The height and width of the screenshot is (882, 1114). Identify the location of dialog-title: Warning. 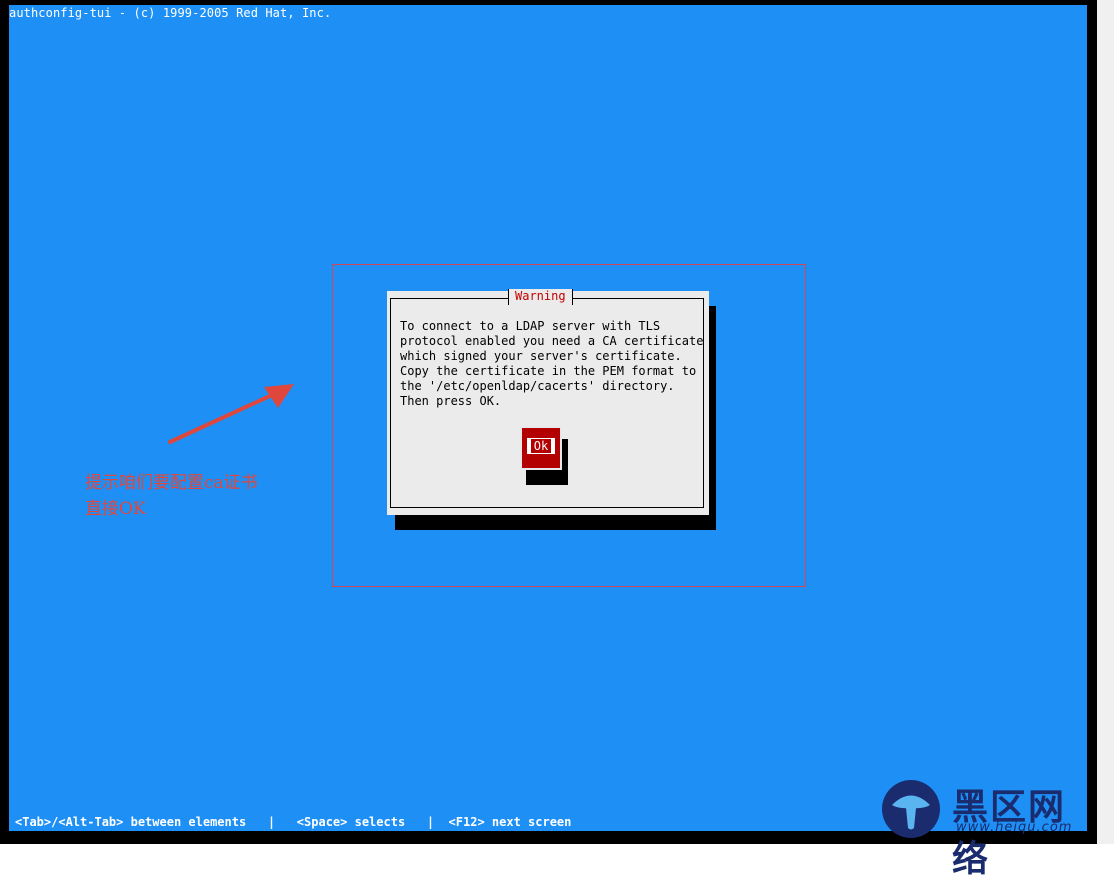
(540, 297).